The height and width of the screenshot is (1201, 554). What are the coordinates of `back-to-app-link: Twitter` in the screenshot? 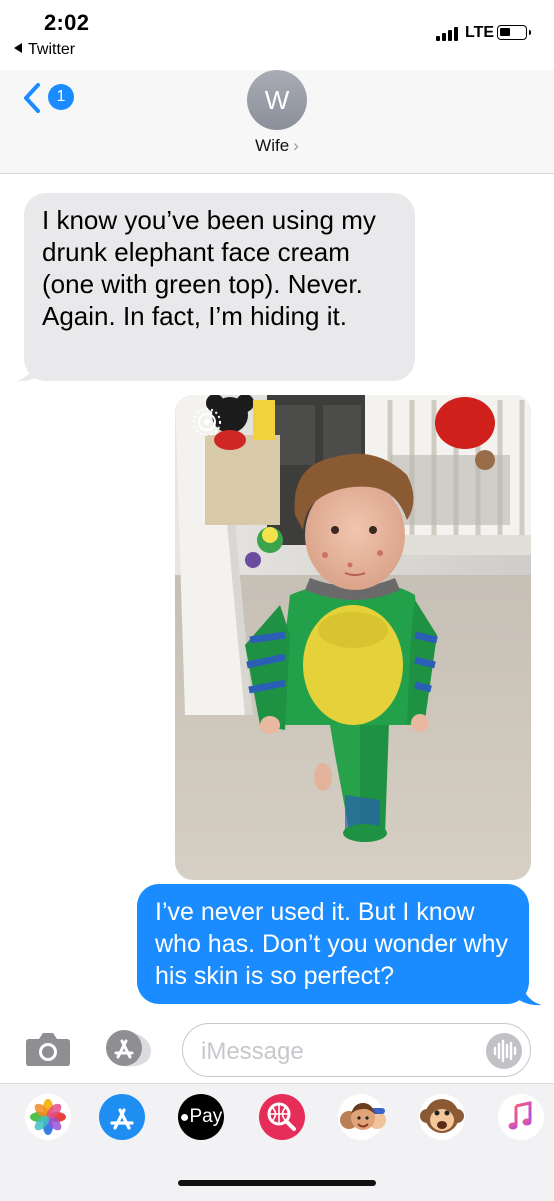 It's located at (44, 50).